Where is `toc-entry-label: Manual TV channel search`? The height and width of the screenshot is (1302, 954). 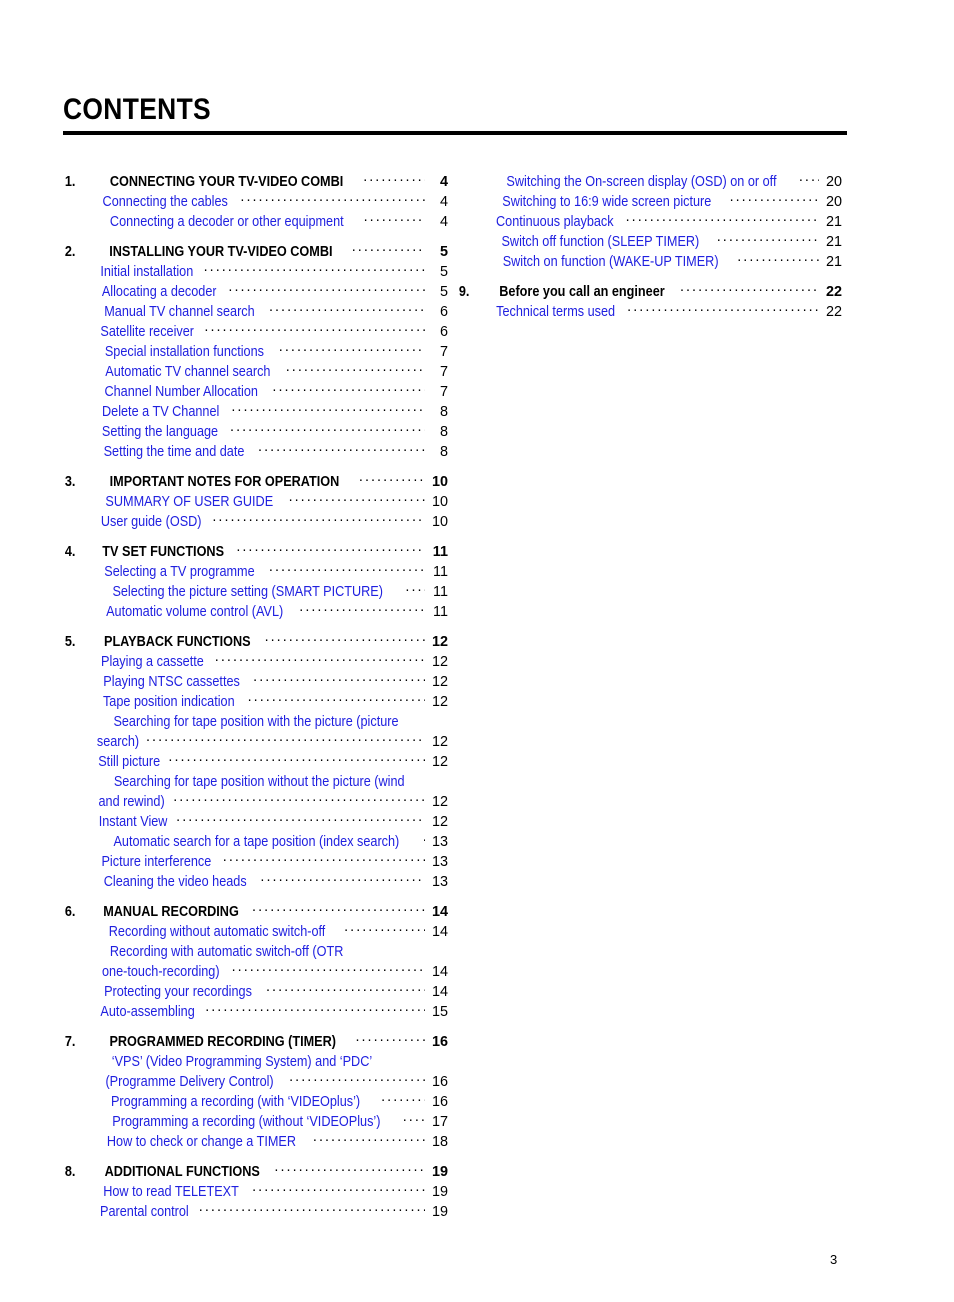
toc-entry-label: Manual TV channel search is located at coordinates (179, 312).